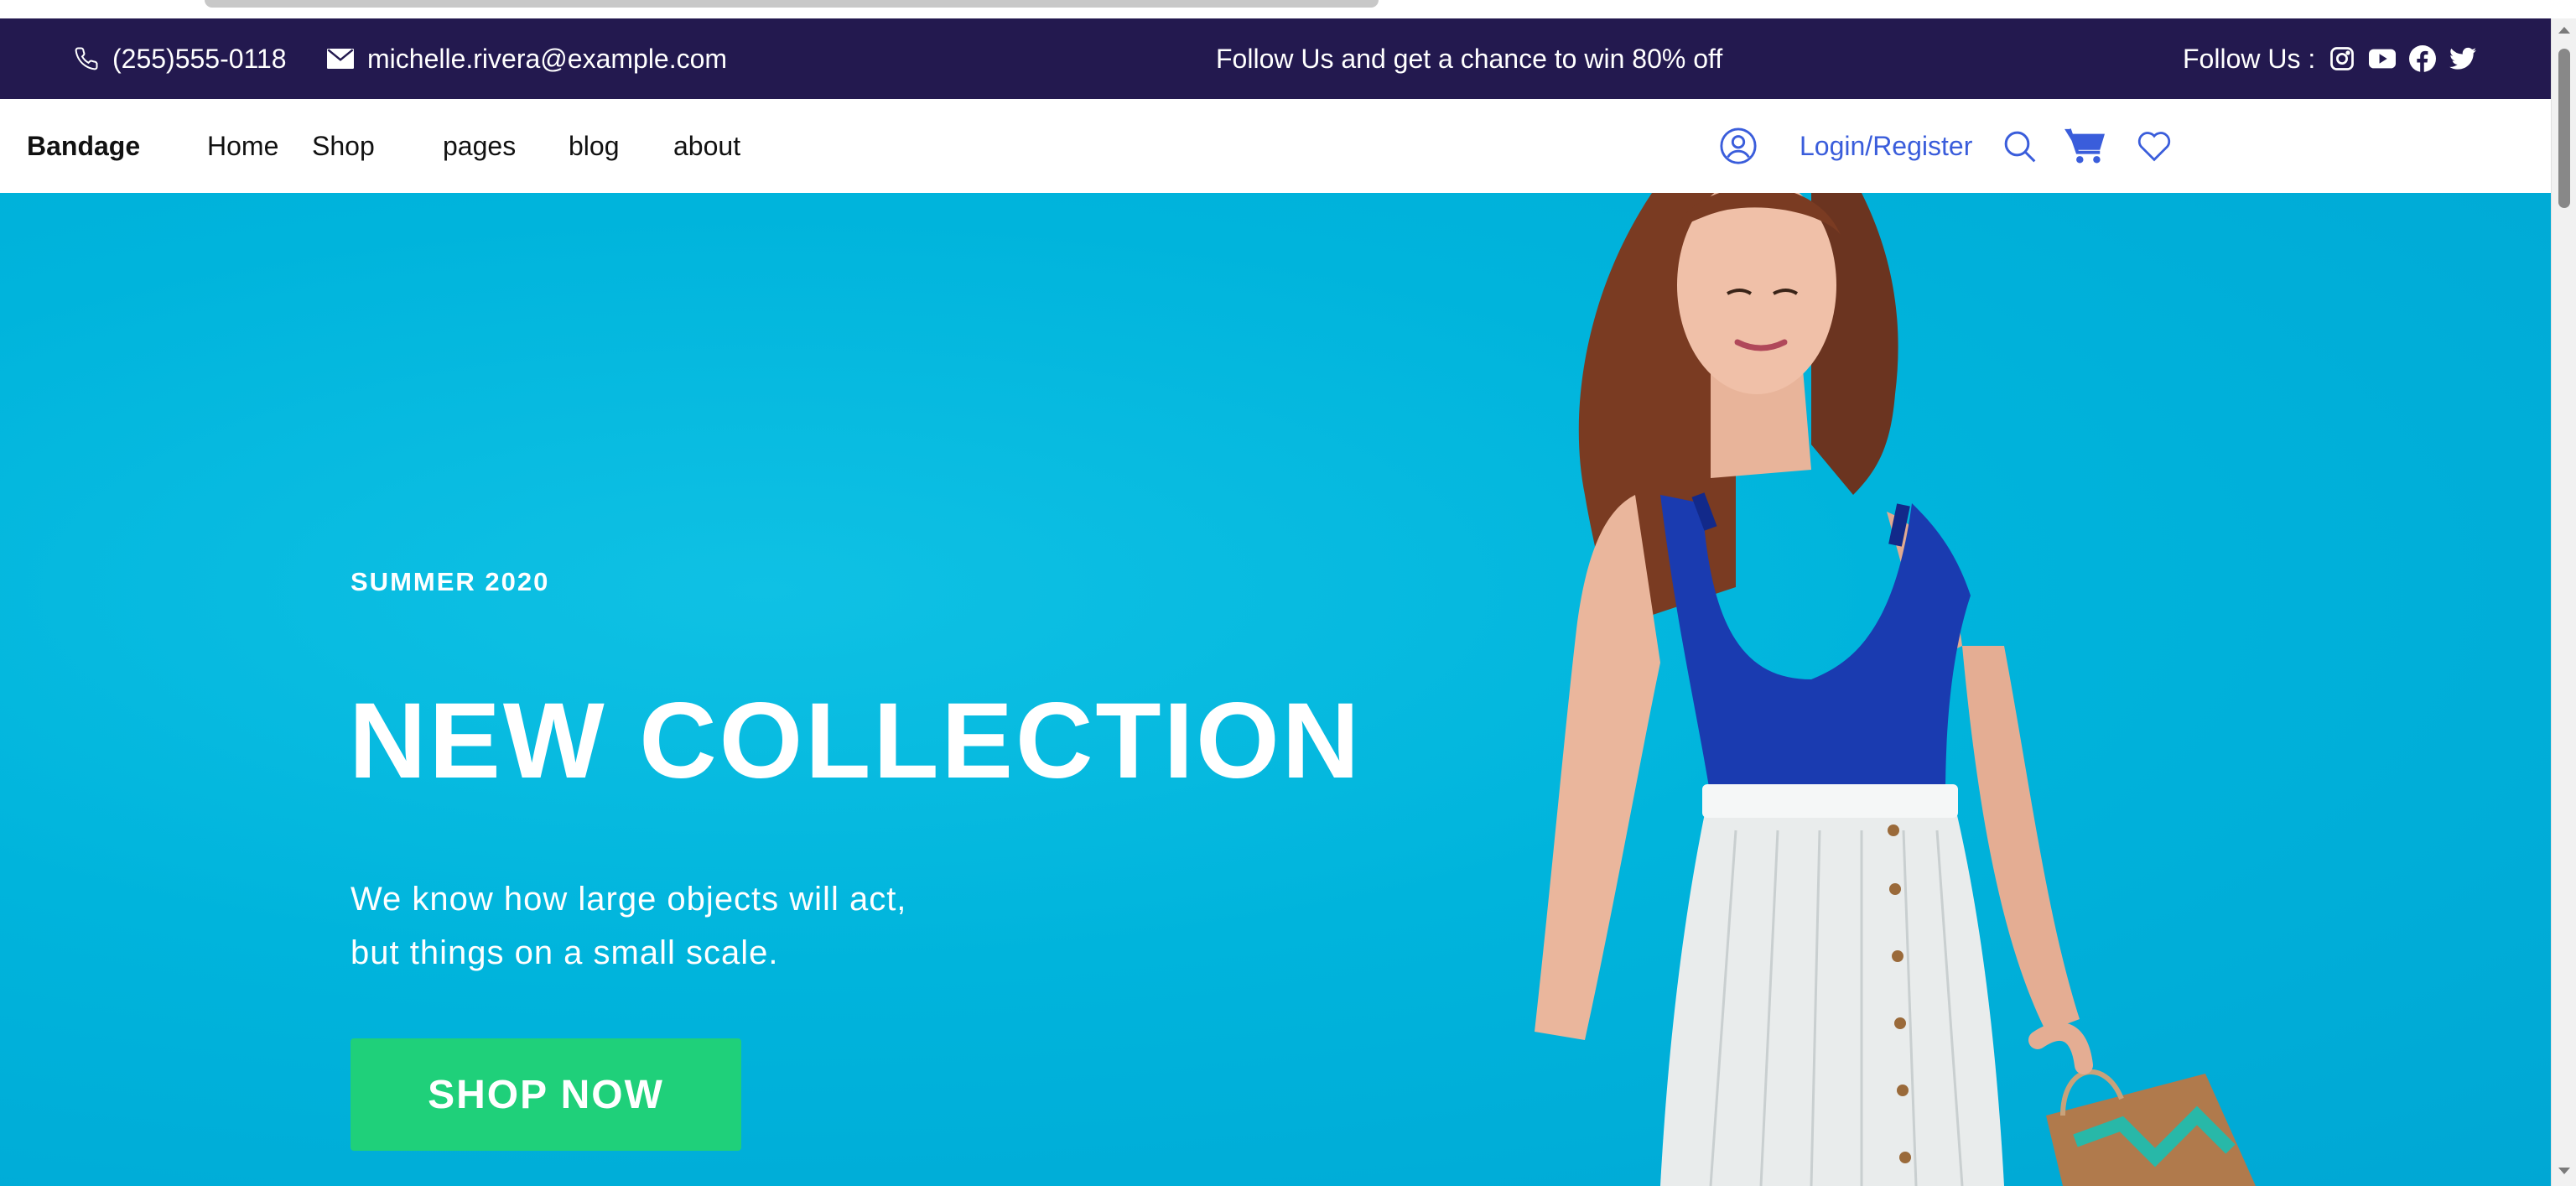  What do you see at coordinates (594, 146) in the screenshot?
I see `nav-blog: blog` at bounding box center [594, 146].